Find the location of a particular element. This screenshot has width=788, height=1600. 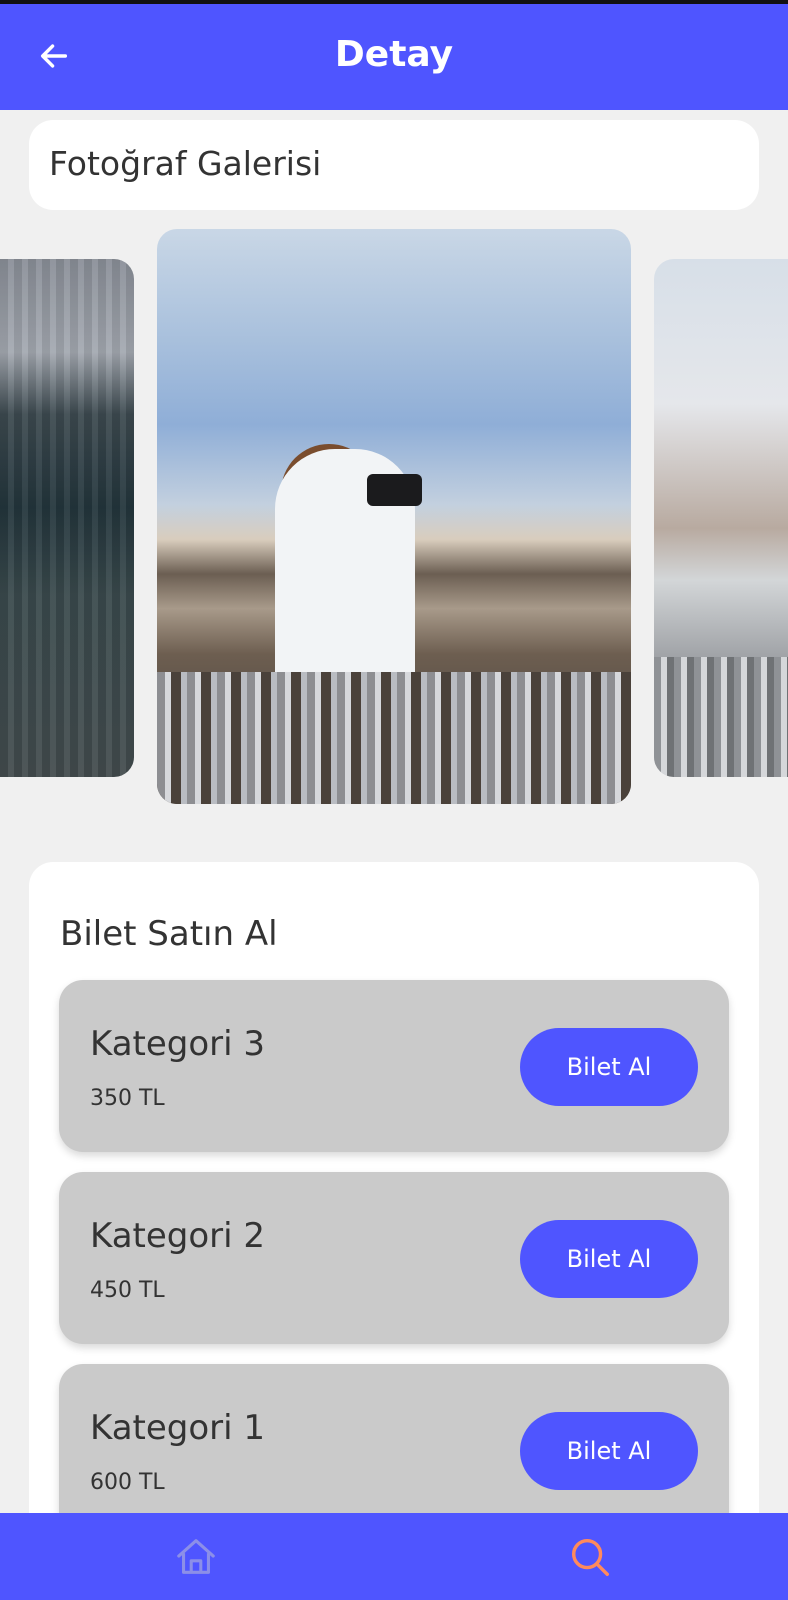

ticket-price: 600 TL is located at coordinates (127, 1482).